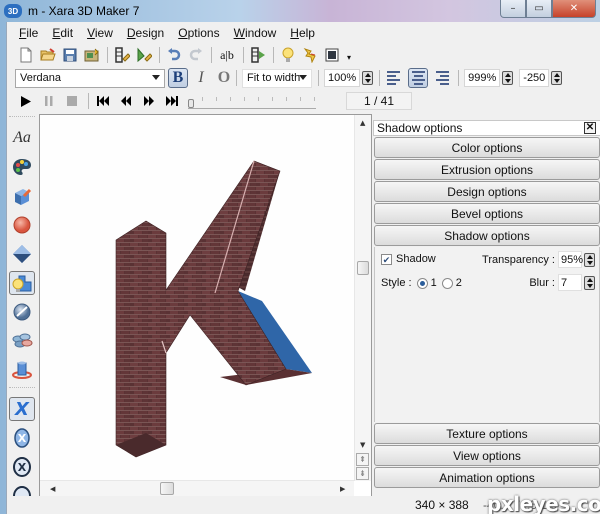 The height and width of the screenshot is (514, 600). What do you see at coordinates (386, 259) in the screenshot?
I see `checkbox-check-icon: ✔` at bounding box center [386, 259].